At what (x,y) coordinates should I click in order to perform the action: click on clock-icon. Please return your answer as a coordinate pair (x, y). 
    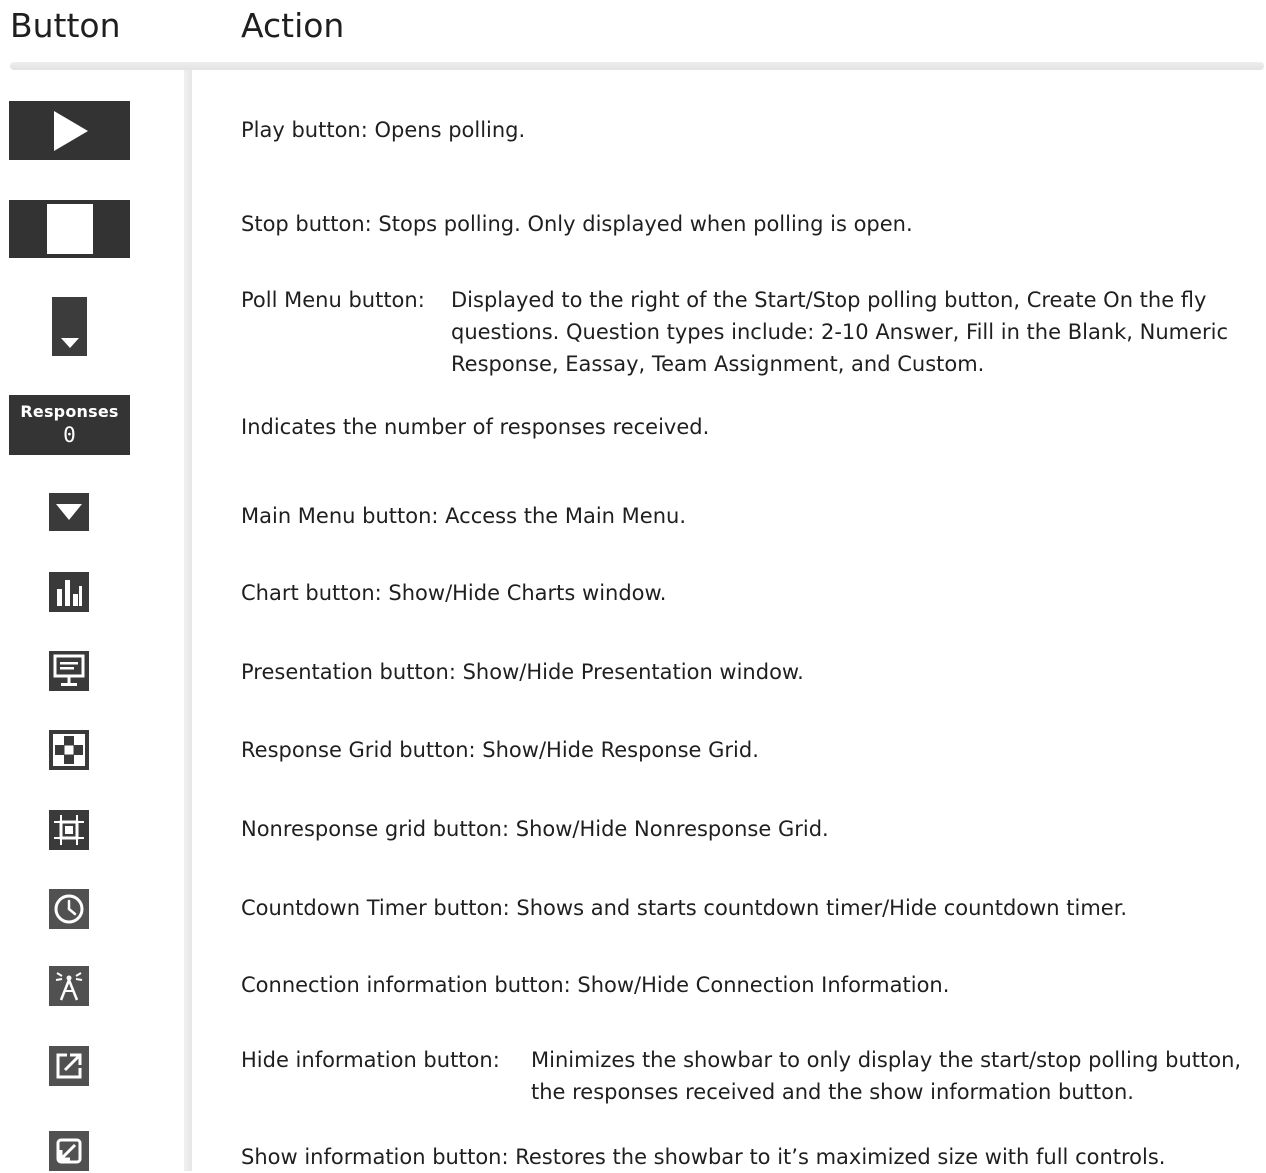
    Looking at the image, I should click on (69, 909).